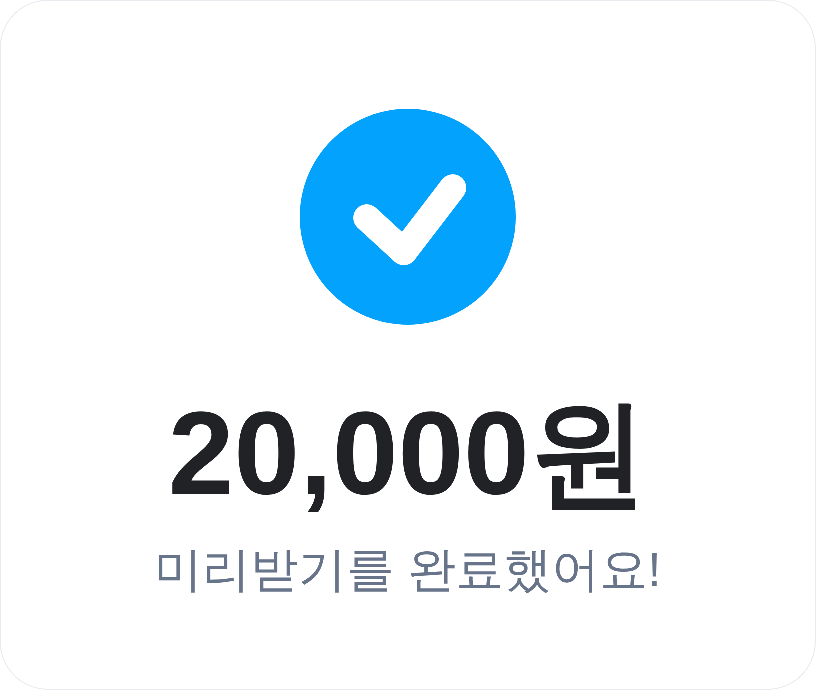 This screenshot has height=690, width=816. Describe the element at coordinates (408, 570) in the screenshot. I see `completion-message: 미리받기를 완료했어요!` at that location.